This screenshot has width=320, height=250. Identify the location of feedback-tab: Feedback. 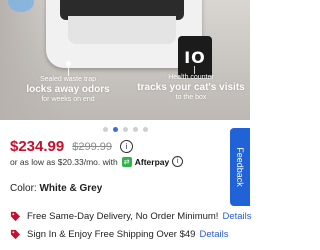
(240, 167).